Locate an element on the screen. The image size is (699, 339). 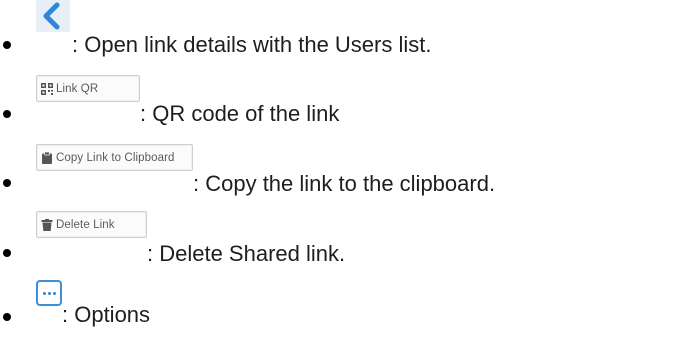
copy-link-description: : Copy the link to the clipboard. is located at coordinates (344, 183).